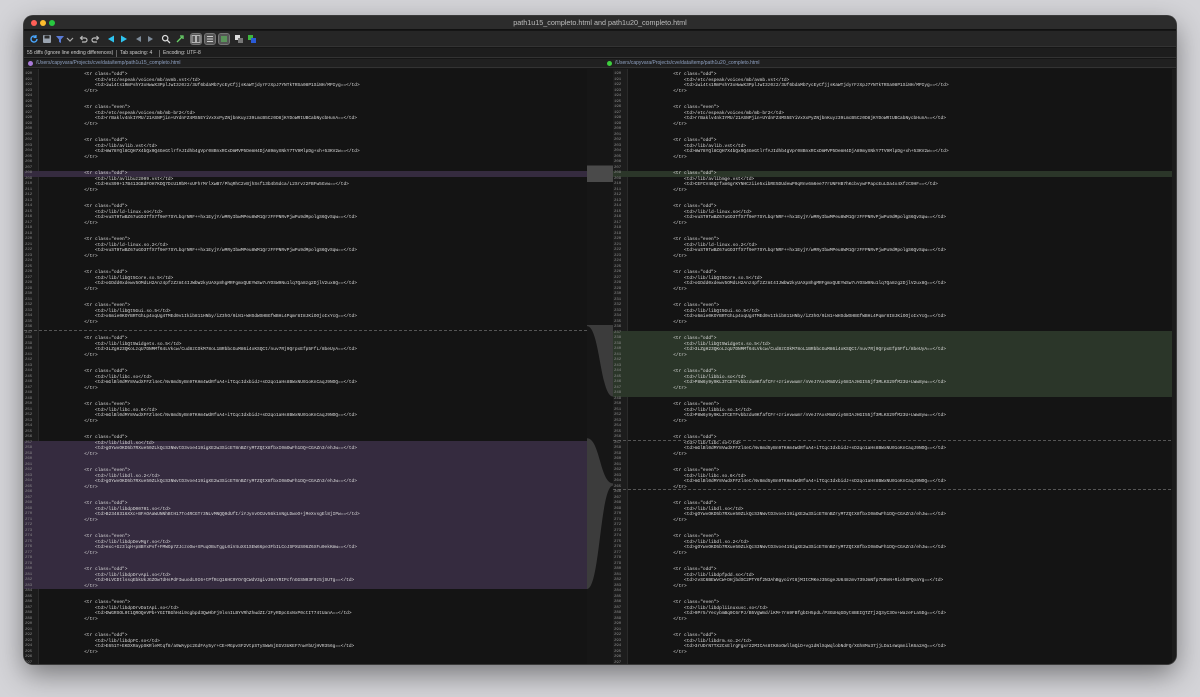 The width and height of the screenshot is (1200, 697). What do you see at coordinates (1174, 366) in the screenshot?
I see `vertical-scrollbar` at bounding box center [1174, 366].